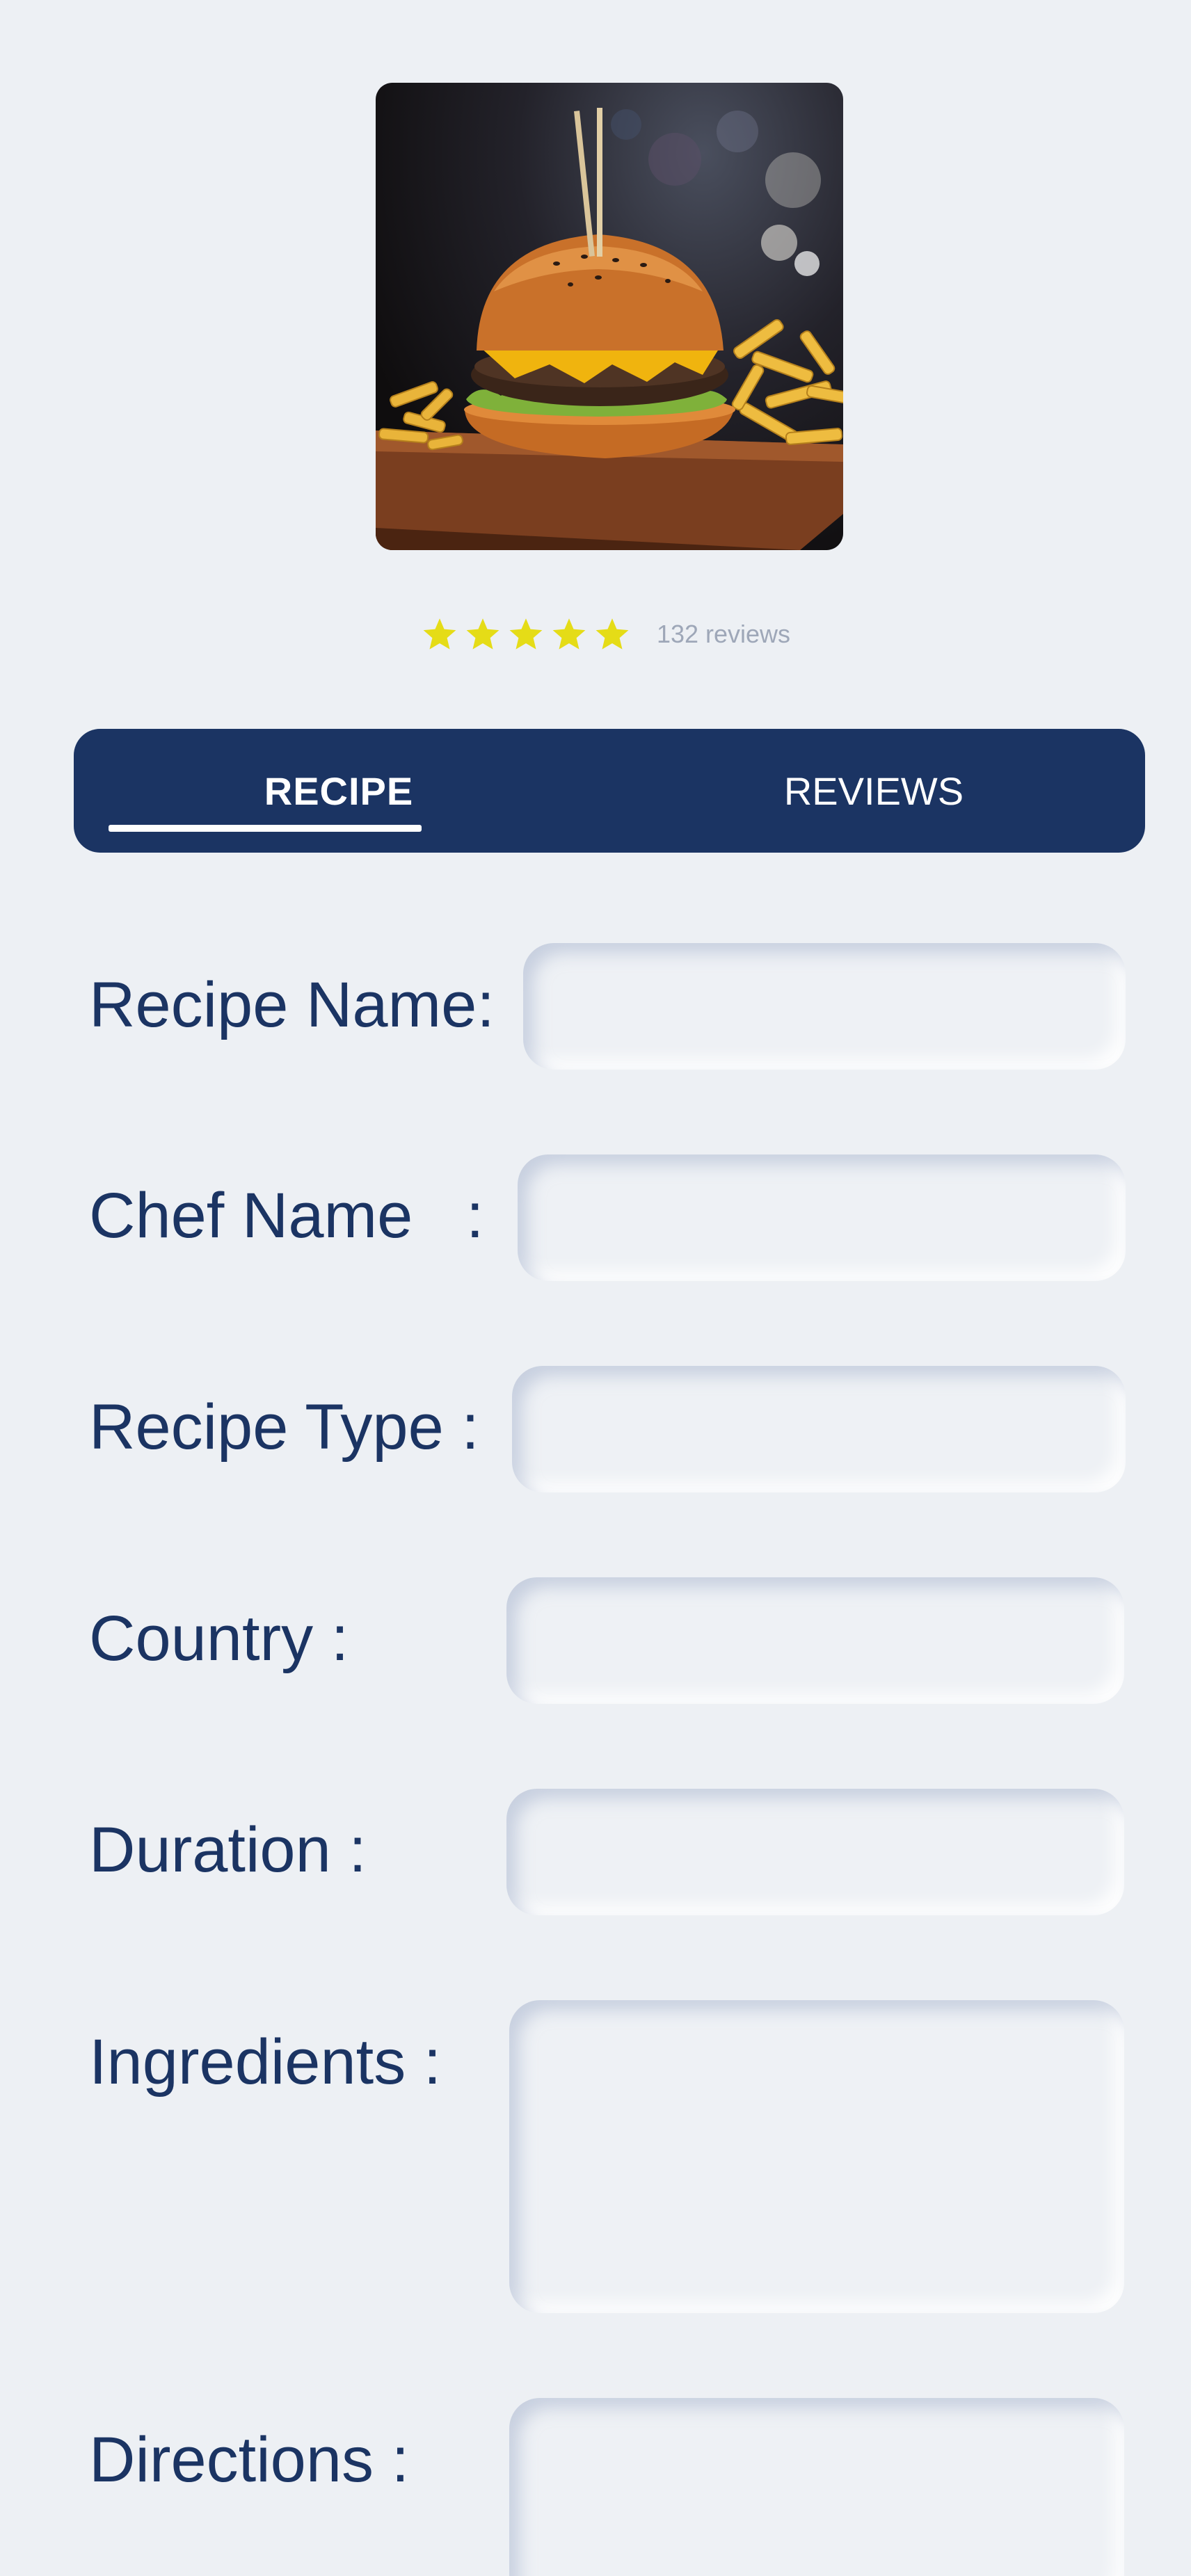  What do you see at coordinates (250, 2459) in the screenshot?
I see `directions-label: Directions :` at bounding box center [250, 2459].